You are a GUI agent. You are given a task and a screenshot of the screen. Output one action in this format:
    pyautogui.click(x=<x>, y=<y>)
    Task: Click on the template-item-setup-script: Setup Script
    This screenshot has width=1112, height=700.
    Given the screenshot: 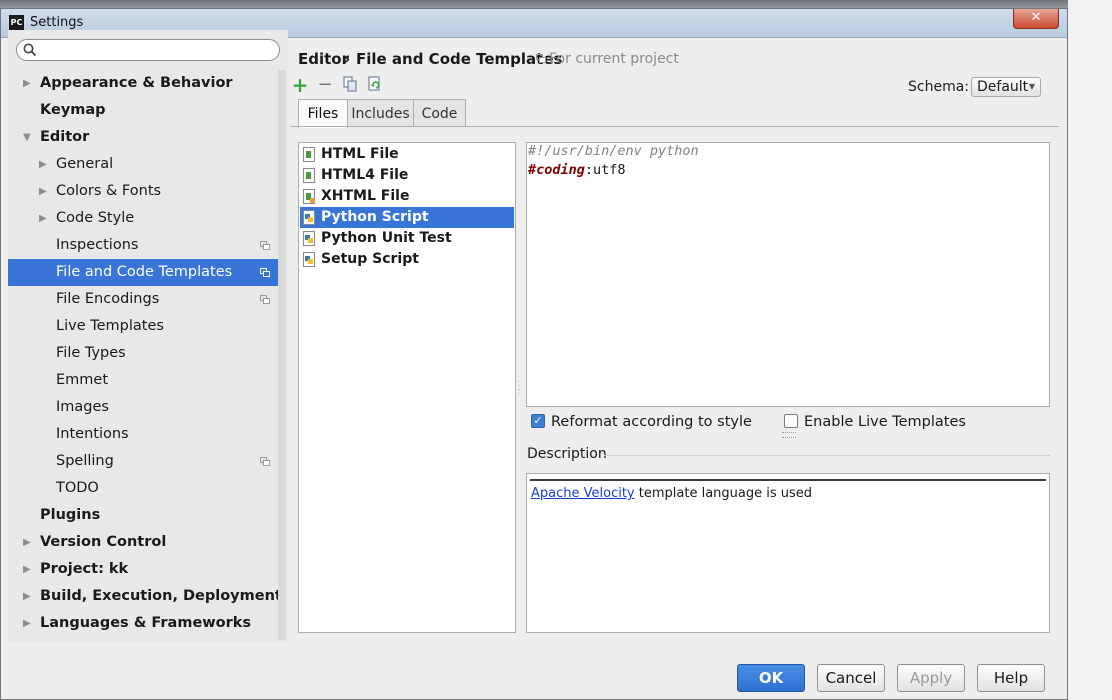 What is the action you would take?
    pyautogui.click(x=407, y=259)
    